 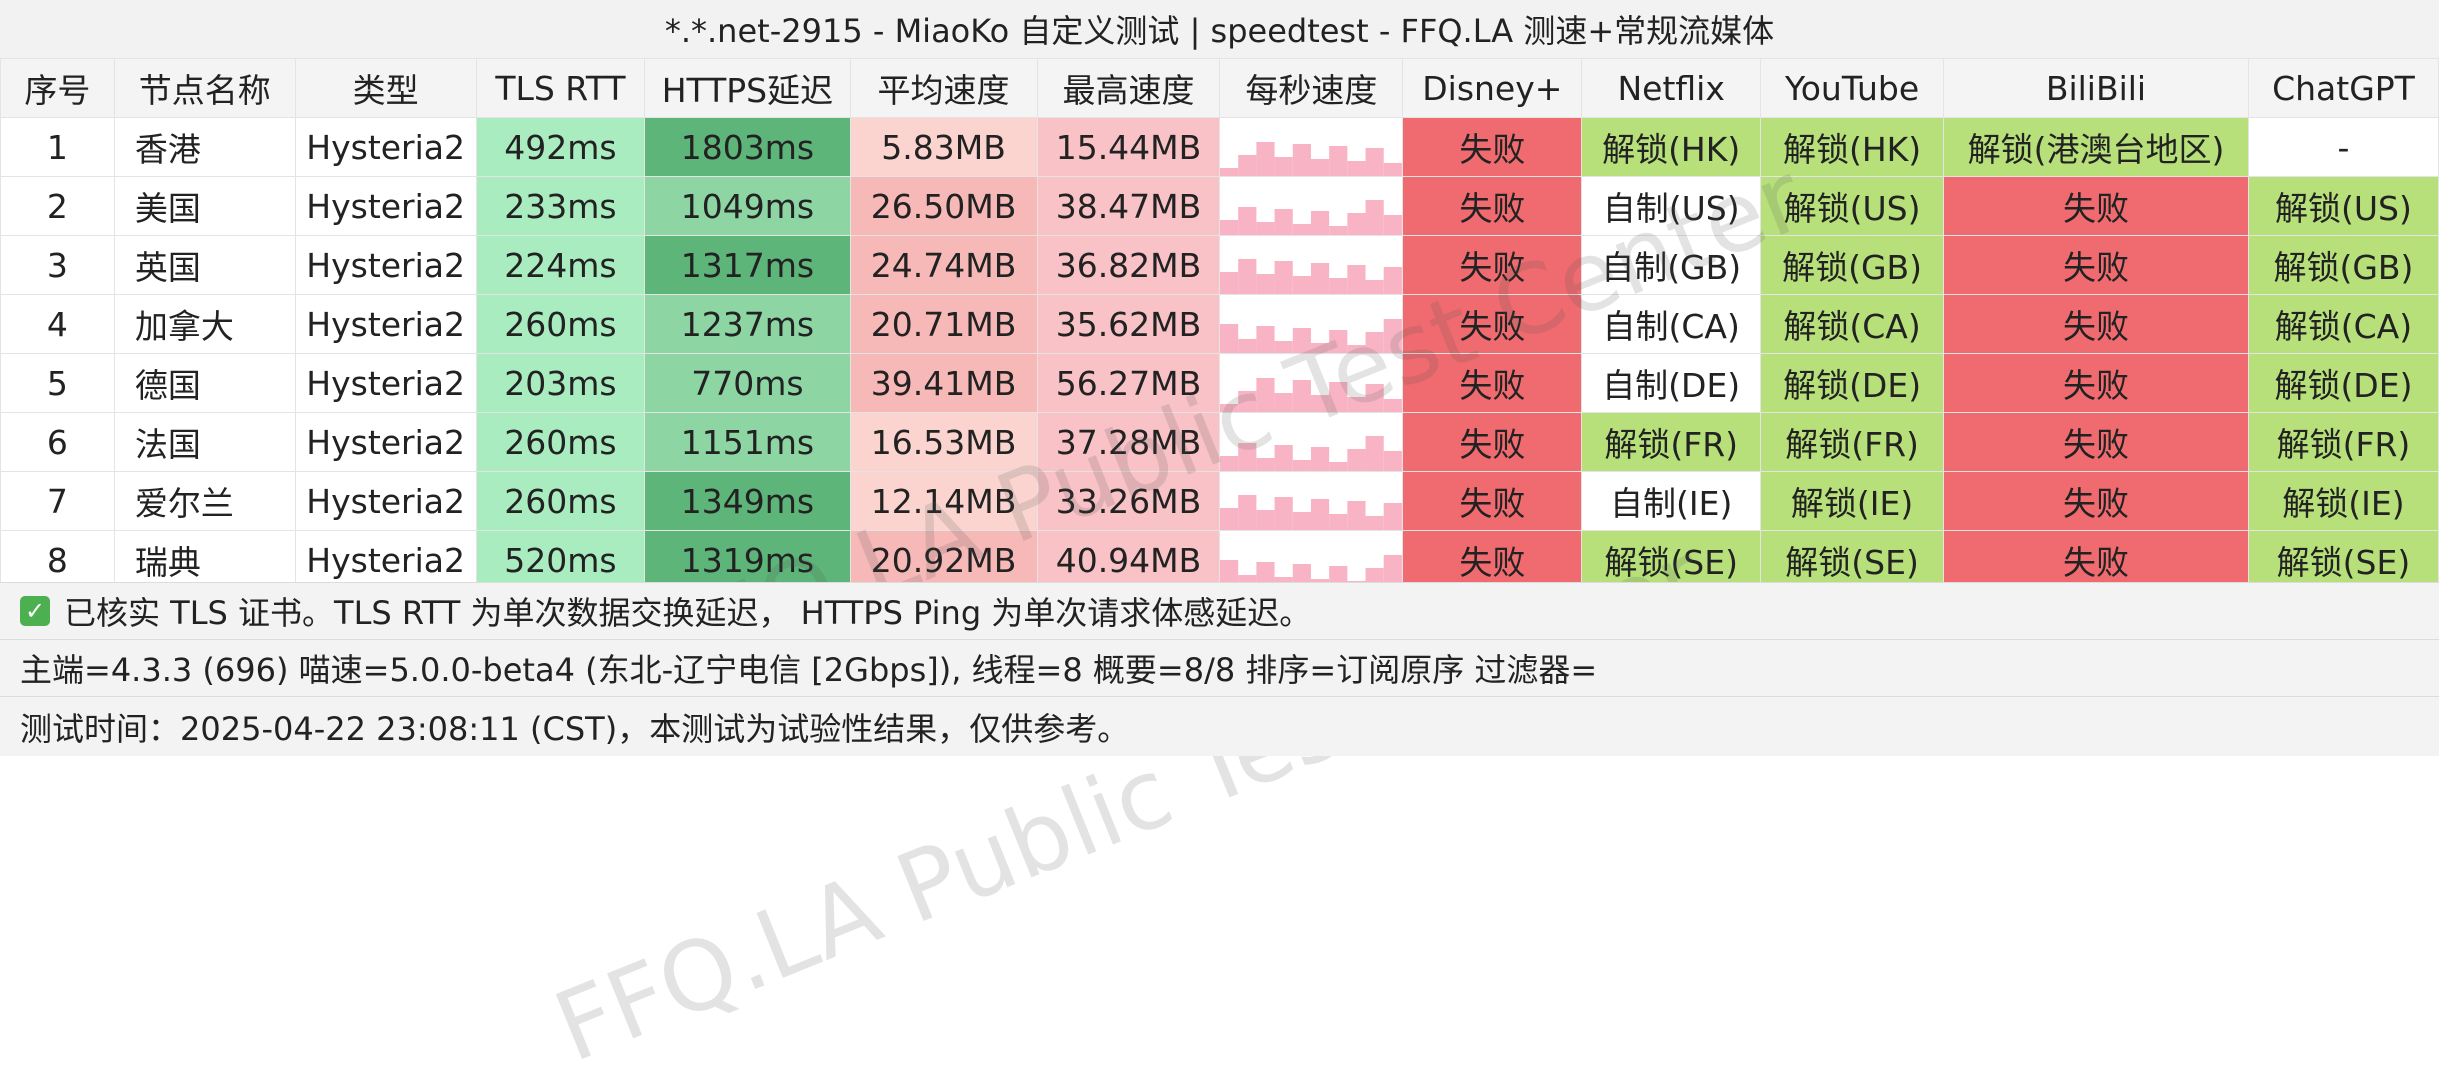 I want to click on cell-netflix: 自制(GB), so click(x=1671, y=265).